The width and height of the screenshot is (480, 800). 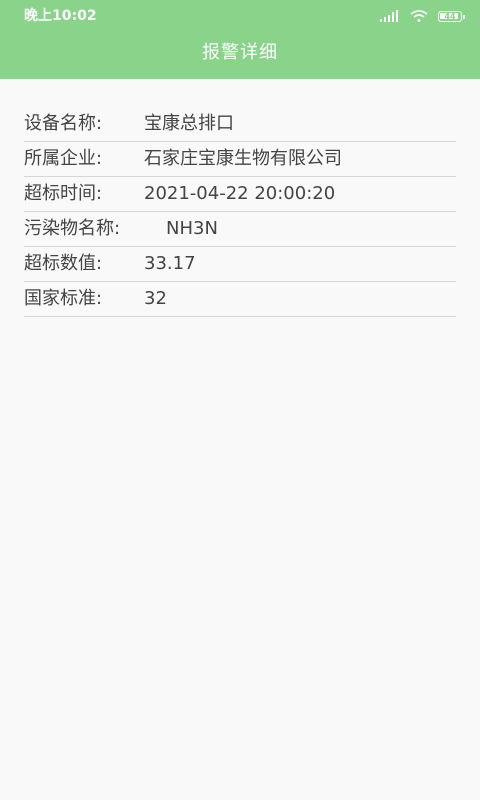 I want to click on national-standard-value: 32, so click(x=155, y=298).